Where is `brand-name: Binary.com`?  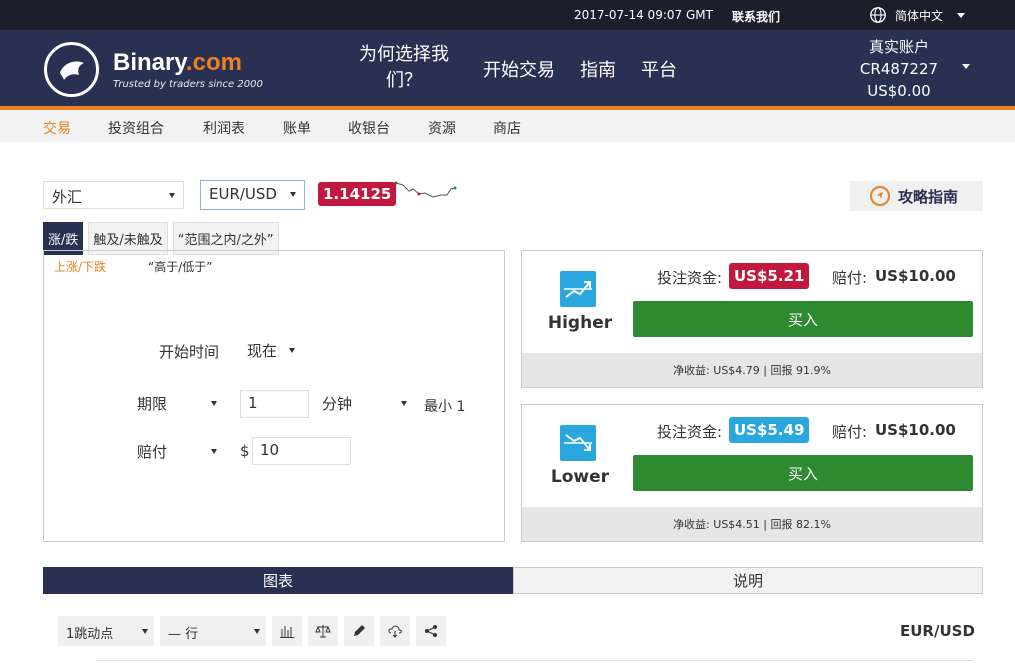 brand-name: Binary.com is located at coordinates (177, 62).